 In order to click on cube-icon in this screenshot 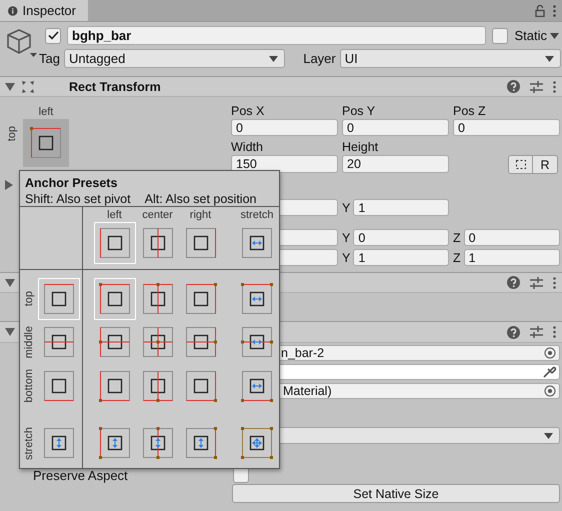, I will do `click(22, 42)`.